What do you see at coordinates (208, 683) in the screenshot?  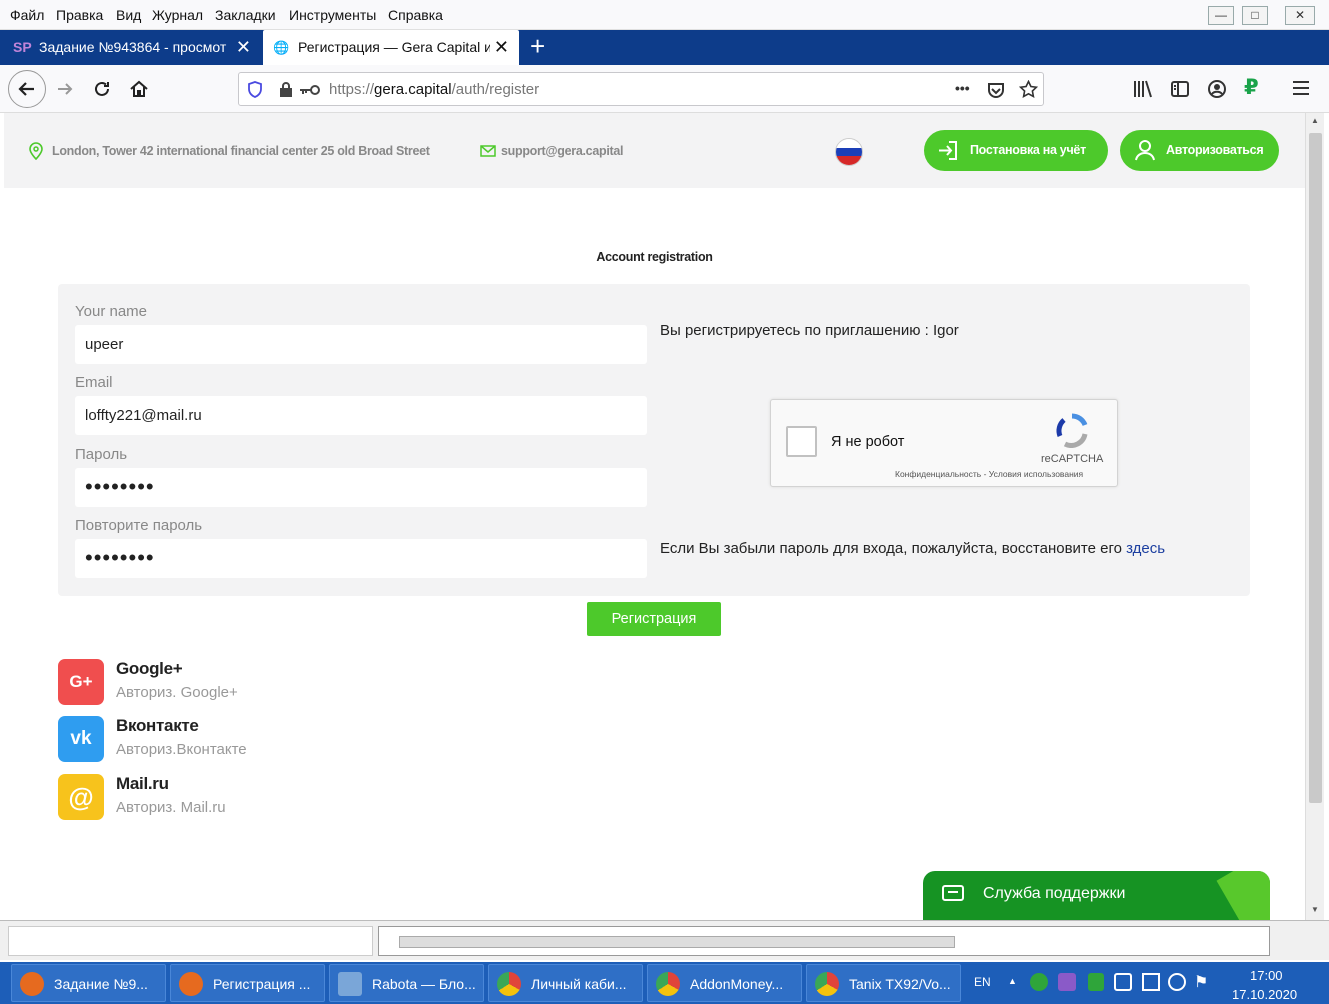 I see `google-login: G+ Google+ Авториз. Google+` at bounding box center [208, 683].